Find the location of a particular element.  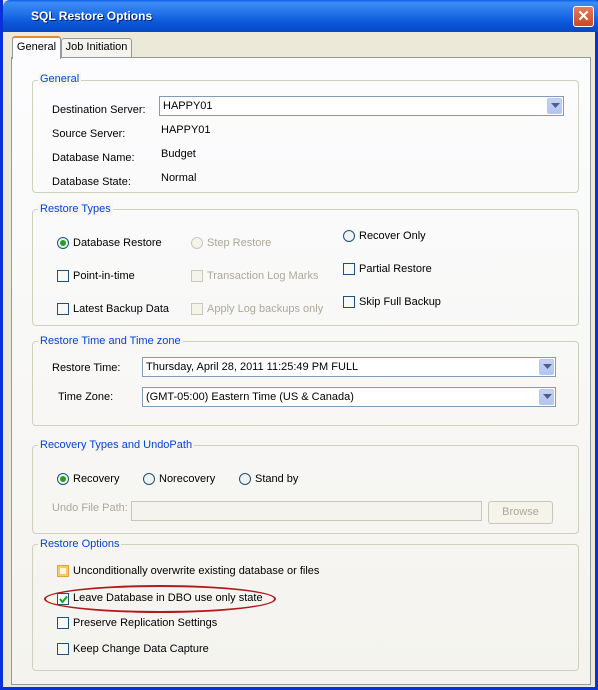

highlight-ellipse is located at coordinates (160, 599).